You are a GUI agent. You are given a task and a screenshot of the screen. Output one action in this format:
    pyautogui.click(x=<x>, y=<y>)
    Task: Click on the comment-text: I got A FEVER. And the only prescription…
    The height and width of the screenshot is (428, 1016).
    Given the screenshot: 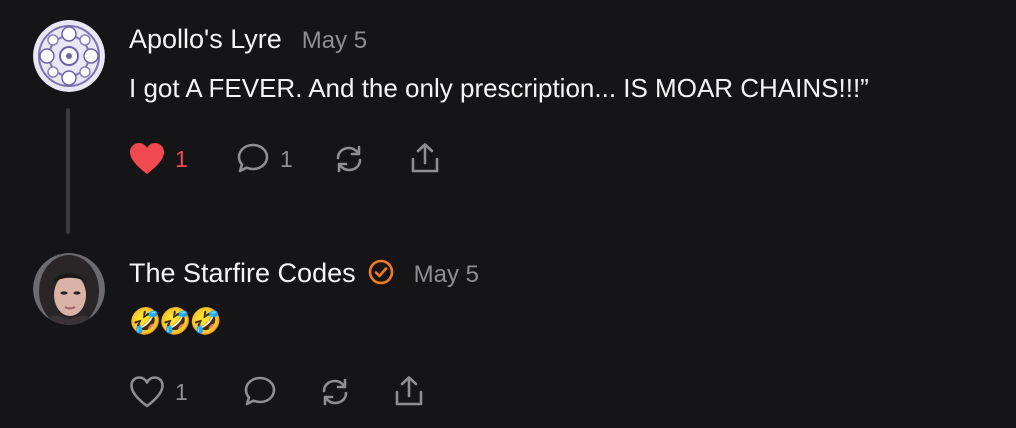 What is the action you would take?
    pyautogui.click(x=499, y=88)
    